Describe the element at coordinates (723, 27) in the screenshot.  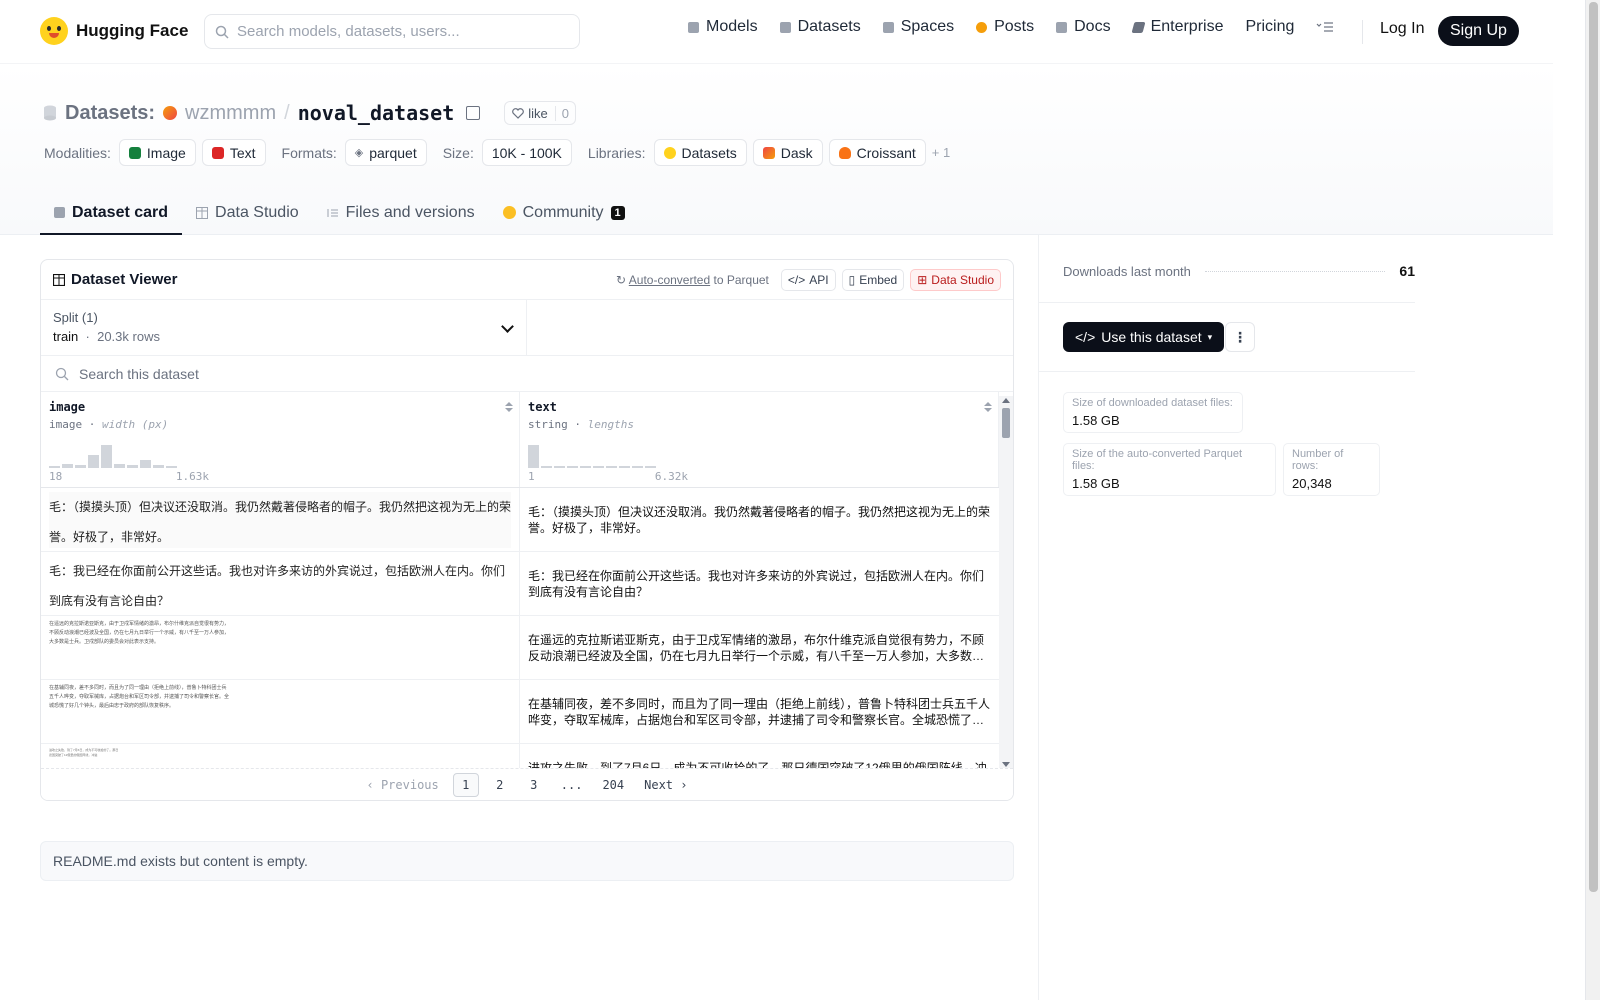
I see `nav-models: Models` at that location.